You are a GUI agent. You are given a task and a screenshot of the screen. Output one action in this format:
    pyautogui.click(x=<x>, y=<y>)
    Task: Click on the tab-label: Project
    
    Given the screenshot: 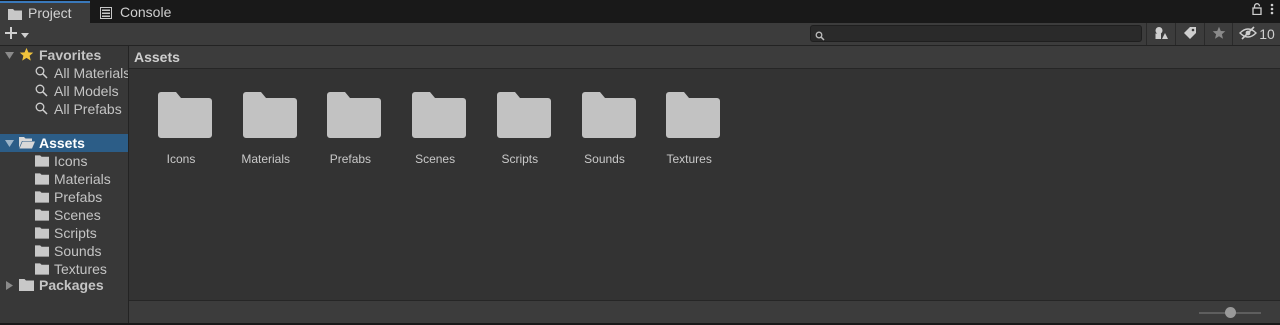 What is the action you would take?
    pyautogui.click(x=50, y=13)
    